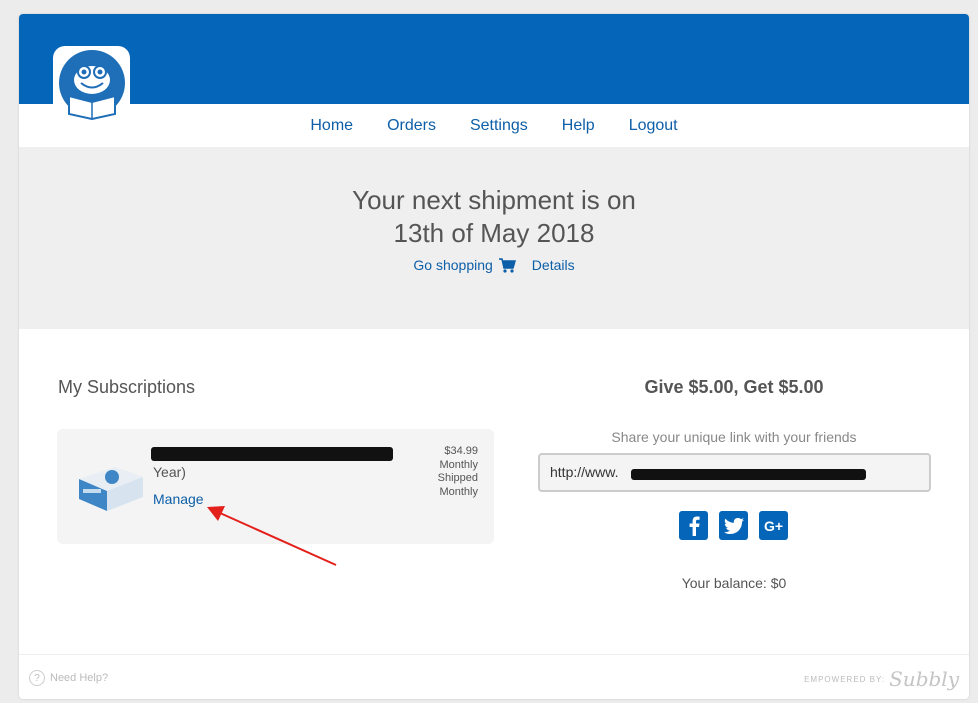 This screenshot has width=978, height=703. Describe the element at coordinates (453, 265) in the screenshot. I see `go-shopping-label: Go shopping` at that location.